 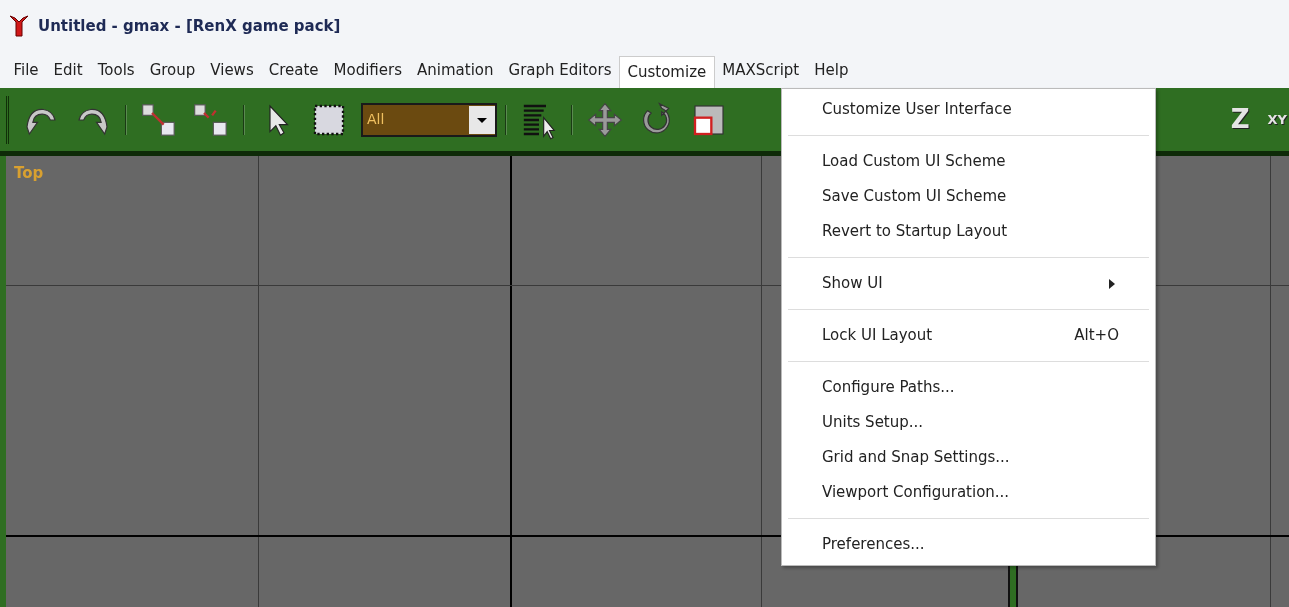 I want to click on menu-bar-item: Modifiers, so click(x=368, y=70).